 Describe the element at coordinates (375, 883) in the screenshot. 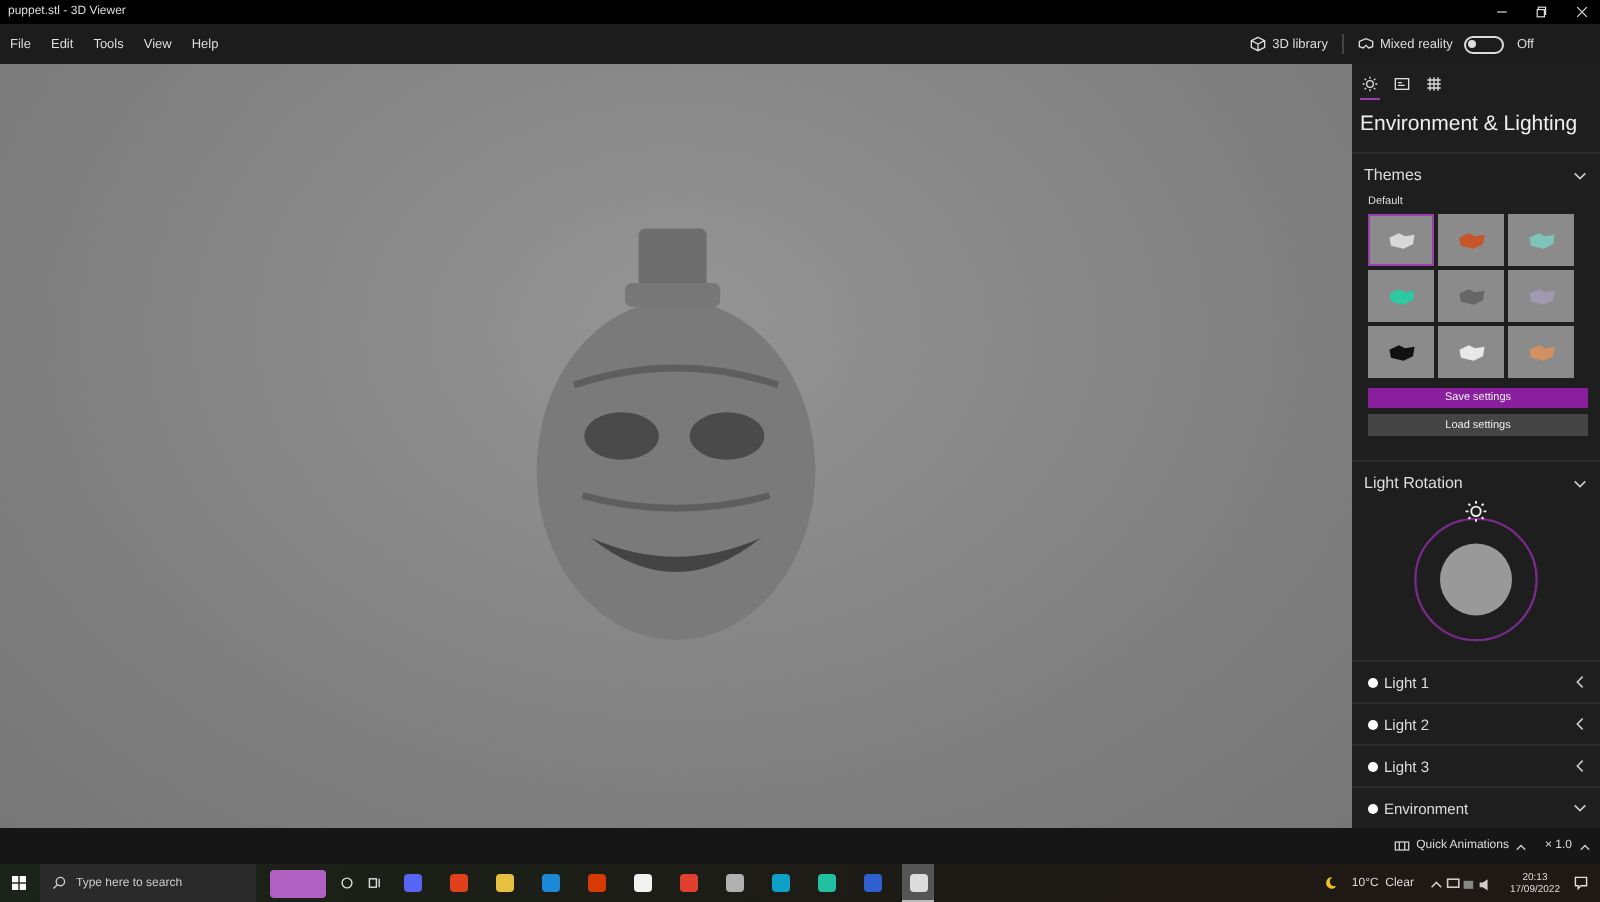

I see `task-view-icon` at that location.